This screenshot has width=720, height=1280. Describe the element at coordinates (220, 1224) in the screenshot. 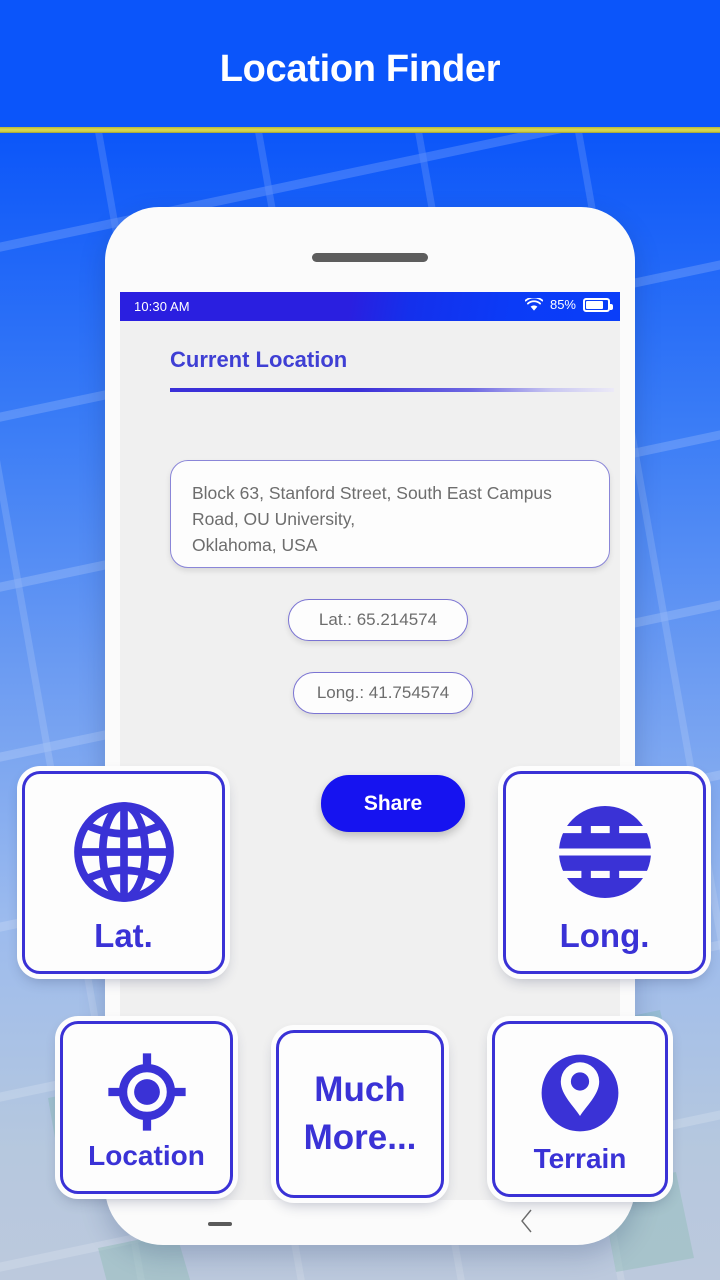

I see `minimize-dash-icon` at that location.